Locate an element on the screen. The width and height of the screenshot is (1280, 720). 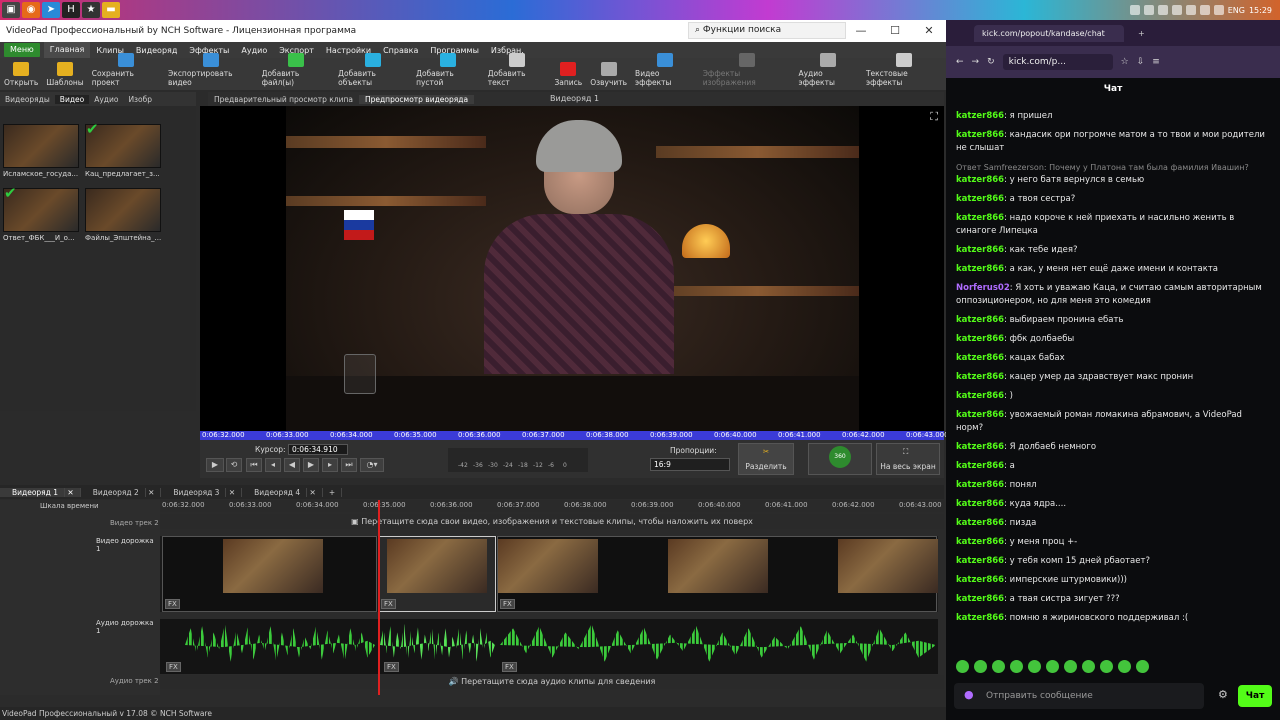
video-track-1: FX FX FX is located at coordinates (549, 574).